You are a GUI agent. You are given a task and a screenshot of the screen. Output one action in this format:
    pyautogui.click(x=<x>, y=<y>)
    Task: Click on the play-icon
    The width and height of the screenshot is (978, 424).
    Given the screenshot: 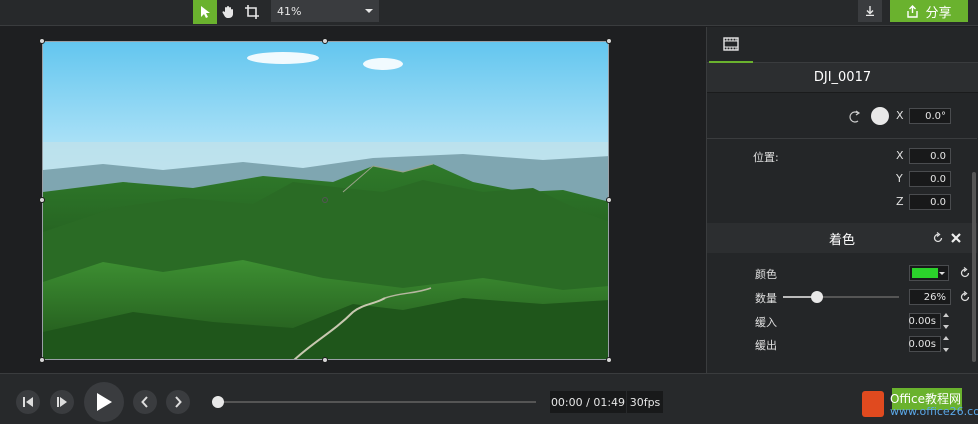 What is the action you would take?
    pyautogui.click(x=104, y=402)
    